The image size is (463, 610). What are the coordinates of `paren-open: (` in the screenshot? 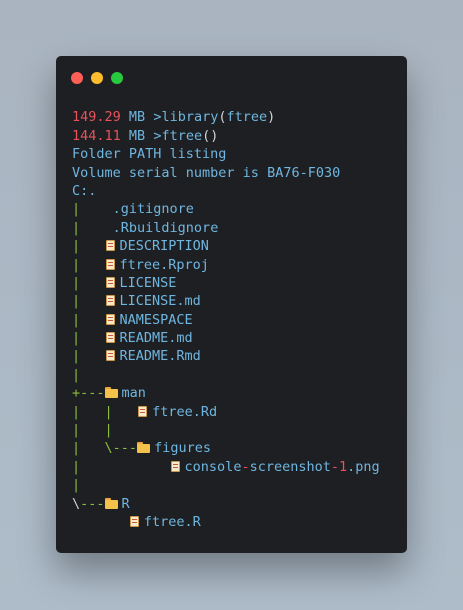 It's located at (222, 117).